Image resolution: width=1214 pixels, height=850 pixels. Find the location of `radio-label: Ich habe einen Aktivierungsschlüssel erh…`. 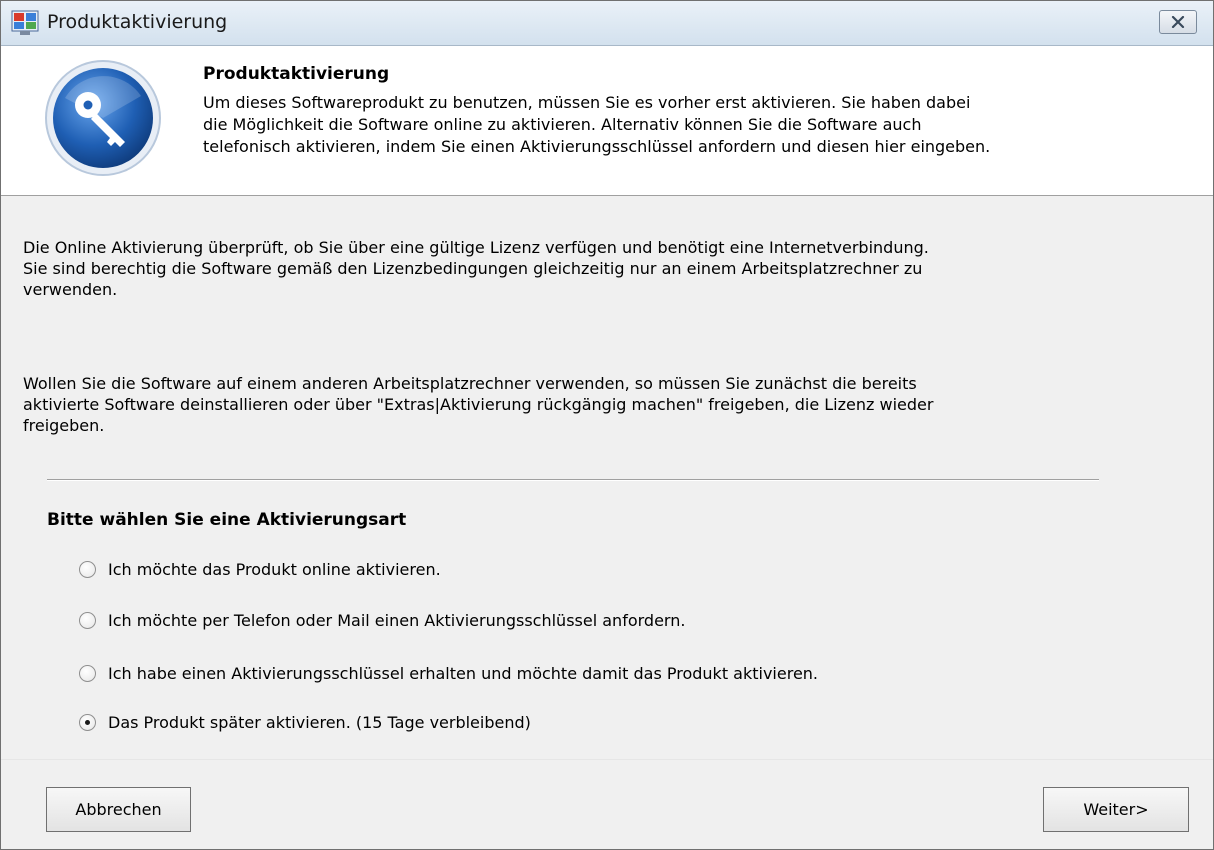

radio-label: Ich habe einen Aktivierungsschlüssel erh… is located at coordinates (463, 673).